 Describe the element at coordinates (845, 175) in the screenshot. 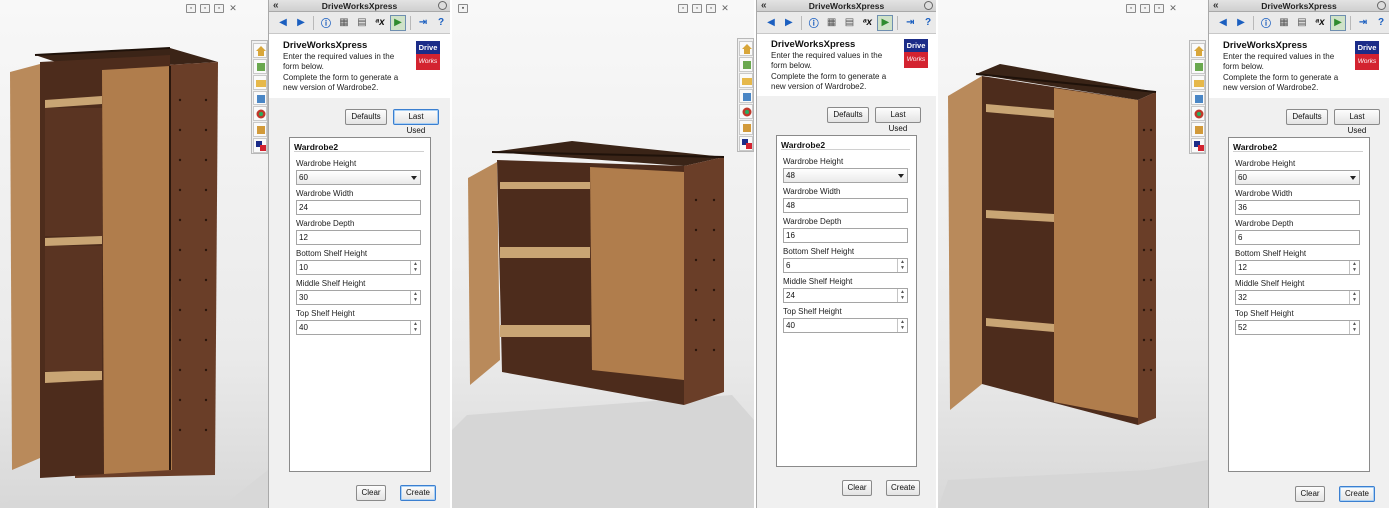

I see `height-dropdown: 48` at that location.